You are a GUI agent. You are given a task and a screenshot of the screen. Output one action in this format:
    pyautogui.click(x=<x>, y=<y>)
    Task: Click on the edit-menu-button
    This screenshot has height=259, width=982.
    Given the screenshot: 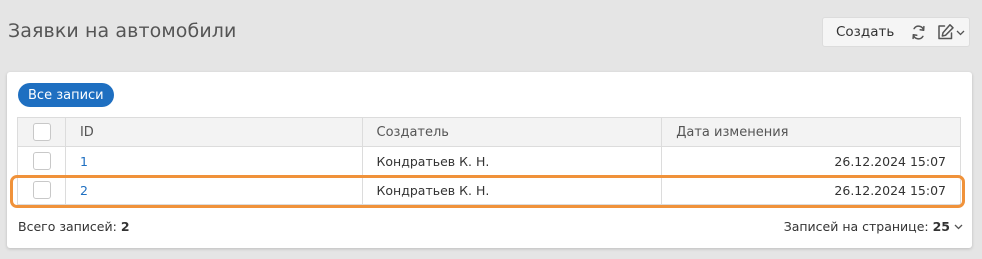 What is the action you would take?
    pyautogui.click(x=950, y=32)
    